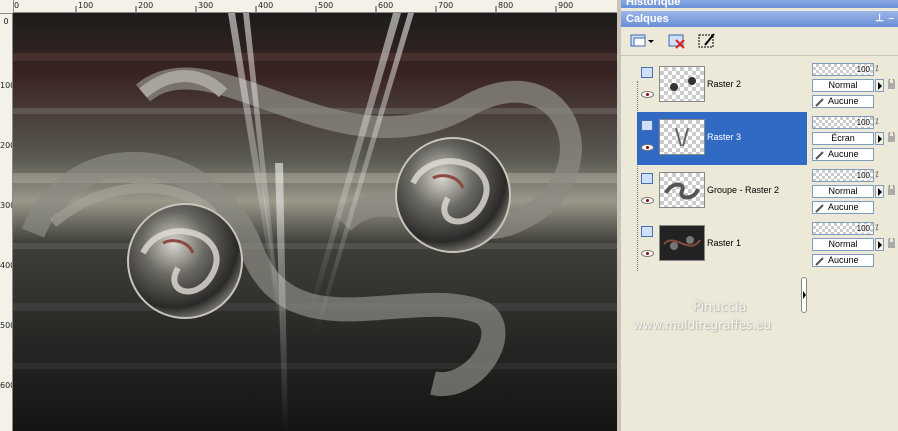 Image resolution: width=898 pixels, height=431 pixels. Describe the element at coordinates (284, 9) in the screenshot. I see `ruler-top-ticks` at that location.